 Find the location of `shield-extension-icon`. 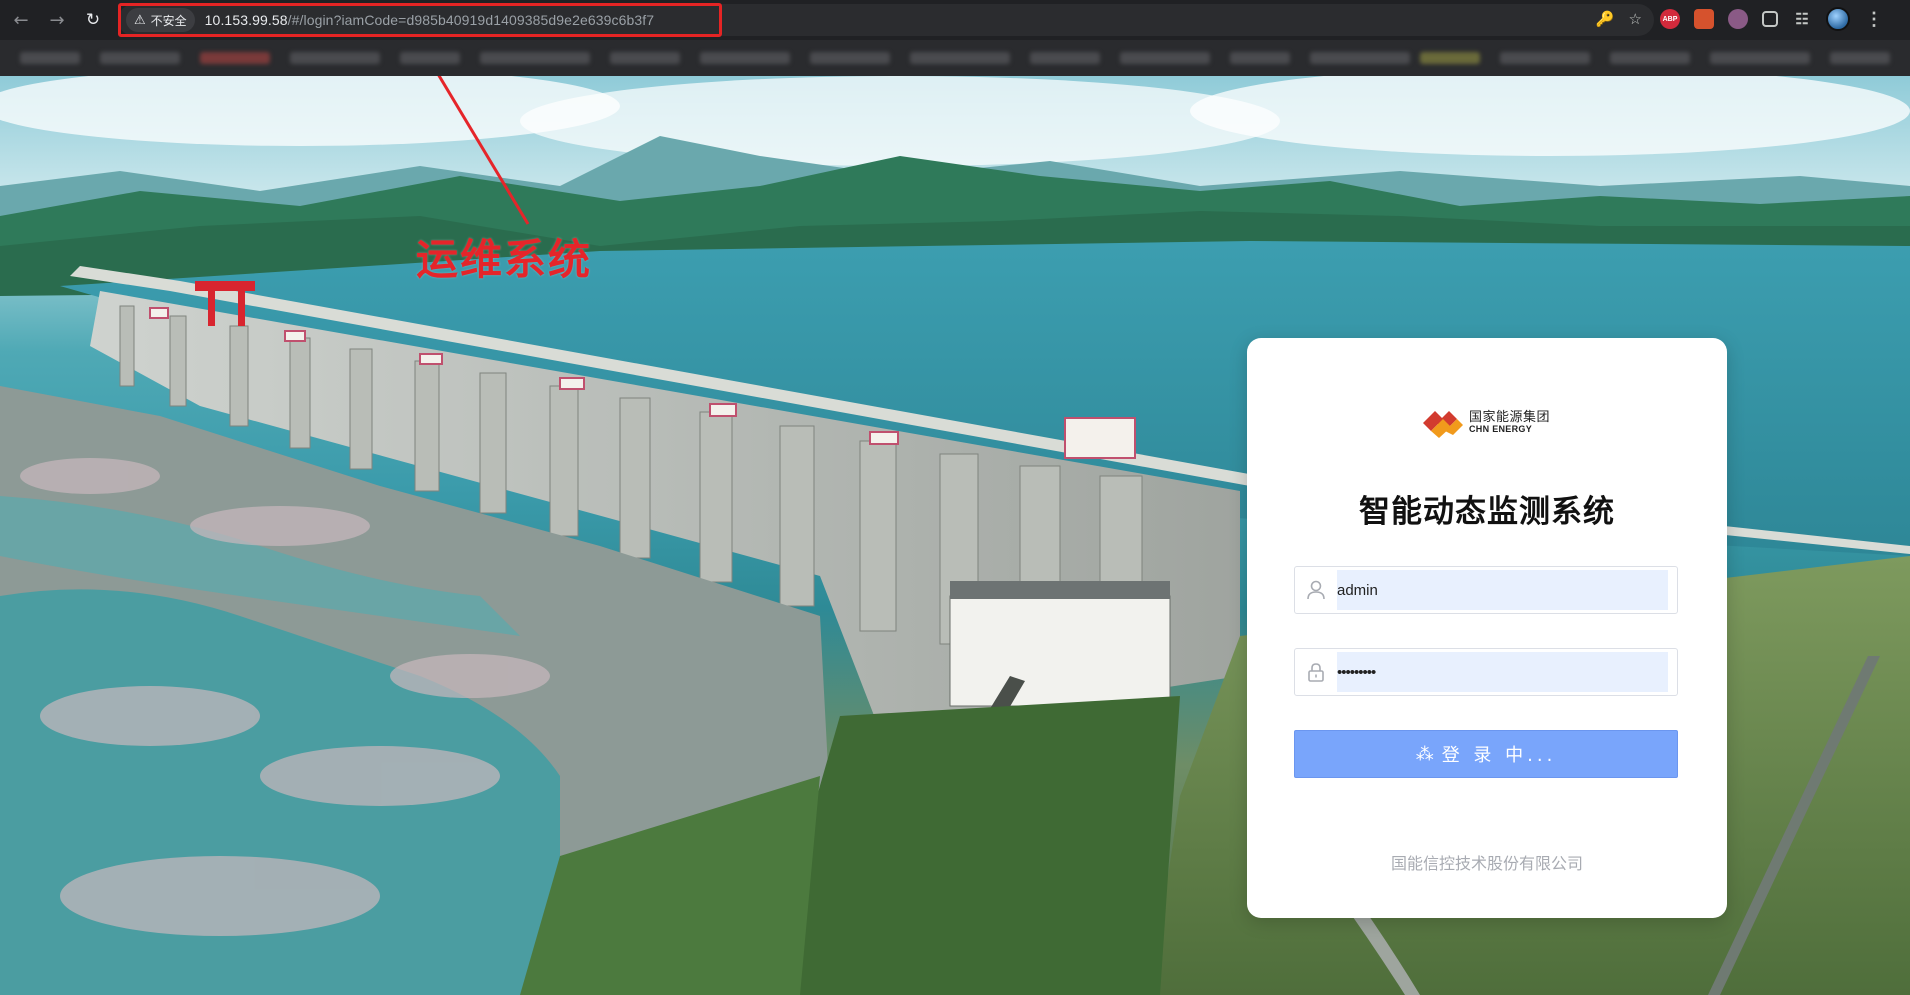

shield-extension-icon is located at coordinates (1704, 19).